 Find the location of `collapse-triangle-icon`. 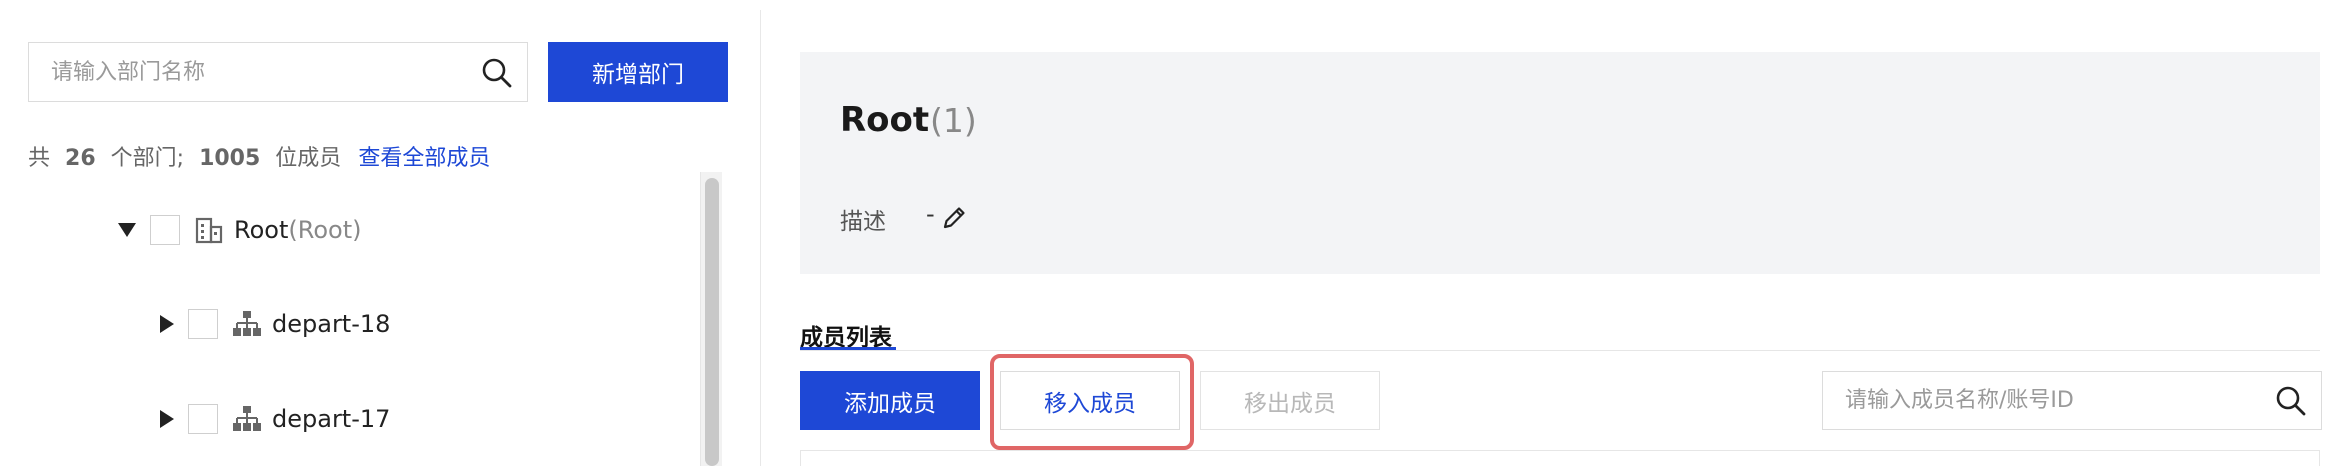

collapse-triangle-icon is located at coordinates (127, 230).